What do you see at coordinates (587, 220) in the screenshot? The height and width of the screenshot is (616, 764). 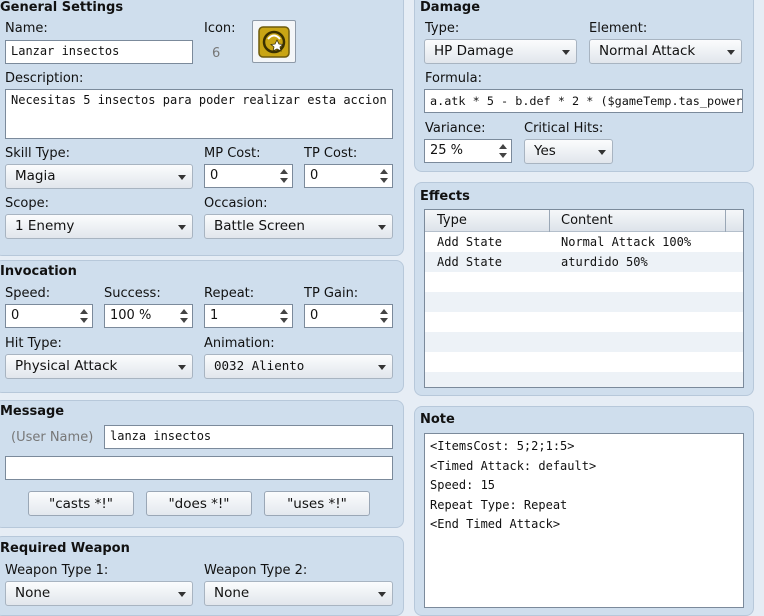 I see `effects-col-content: Content` at bounding box center [587, 220].